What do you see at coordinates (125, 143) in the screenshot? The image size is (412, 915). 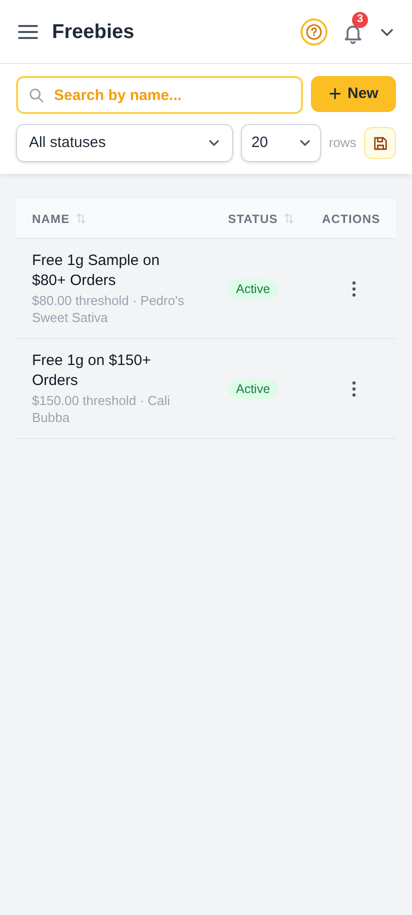 I see `status-select: All statuses` at bounding box center [125, 143].